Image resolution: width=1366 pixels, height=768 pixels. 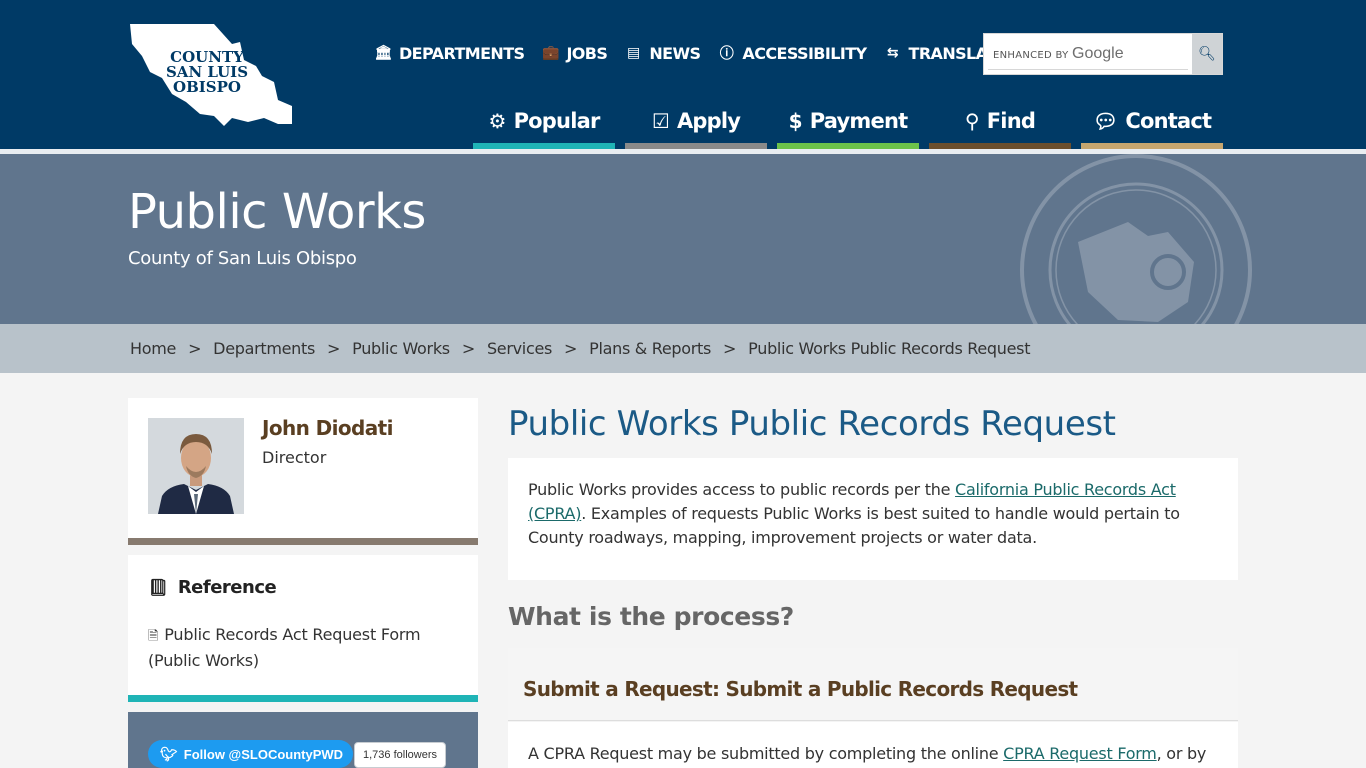 I want to click on twitter-bird-icon: 🐦︎, so click(x=169, y=753).